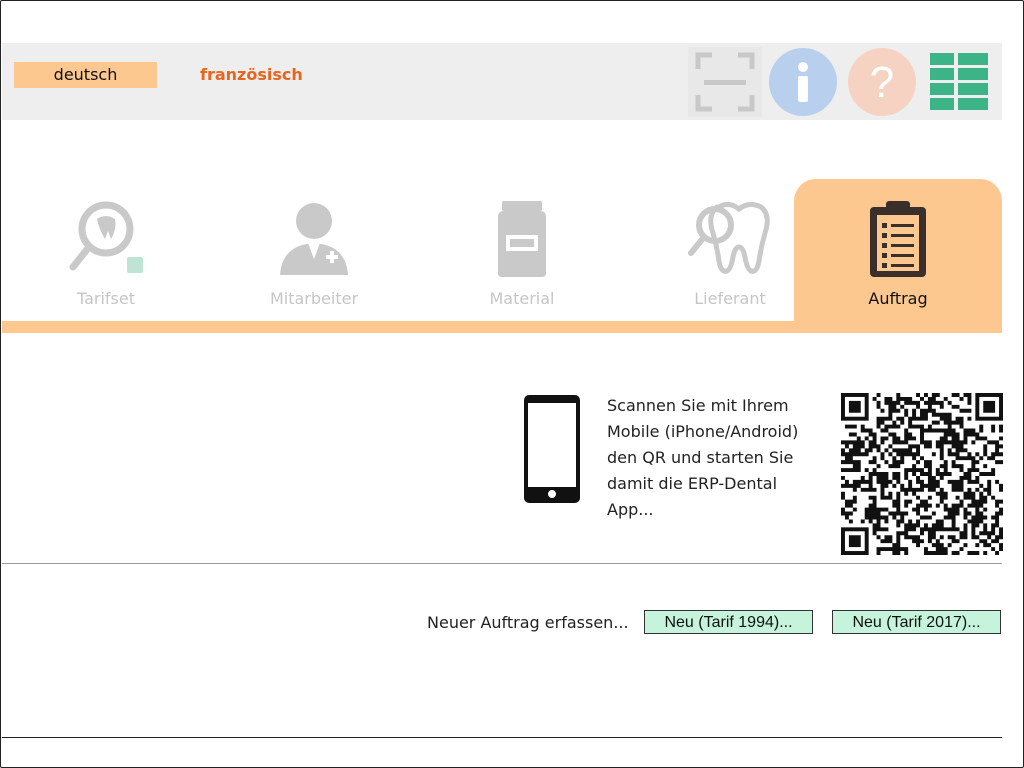 The height and width of the screenshot is (768, 1024). I want to click on tab-mitarbeiter: Mitarbeiter, so click(314, 250).